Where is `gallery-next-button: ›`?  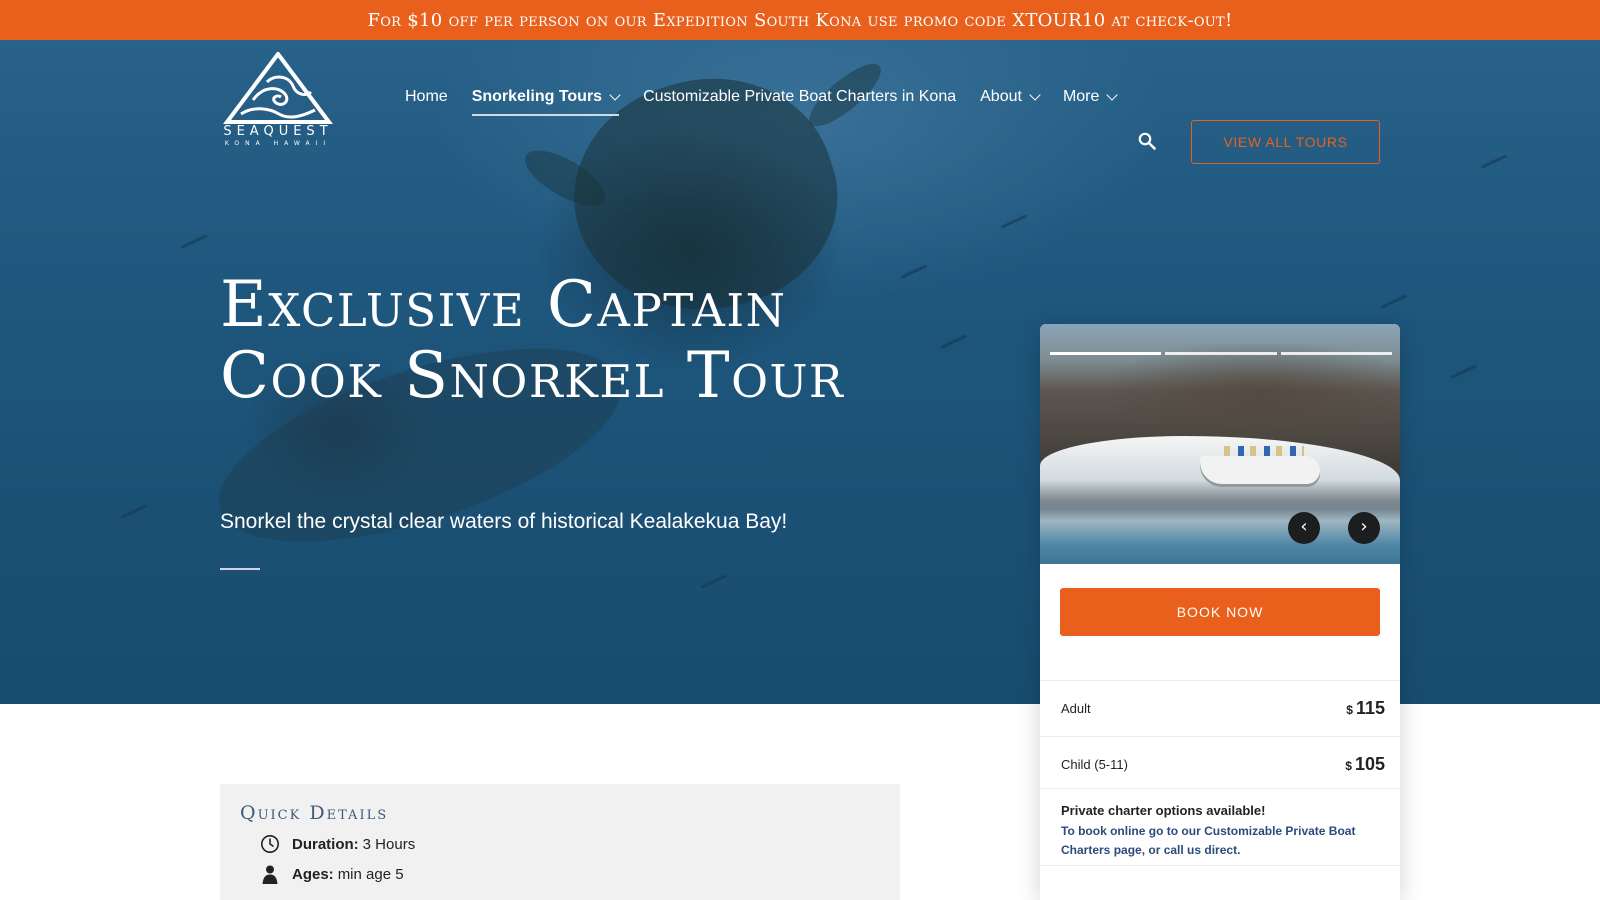 gallery-next-button: › is located at coordinates (1364, 528).